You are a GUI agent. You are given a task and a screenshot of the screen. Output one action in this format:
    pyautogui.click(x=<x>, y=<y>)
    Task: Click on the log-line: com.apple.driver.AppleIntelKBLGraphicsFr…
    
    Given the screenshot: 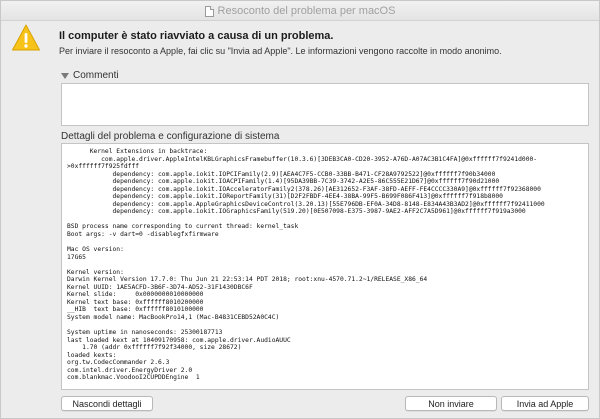 What is the action you would take?
    pyautogui.click(x=302, y=159)
    